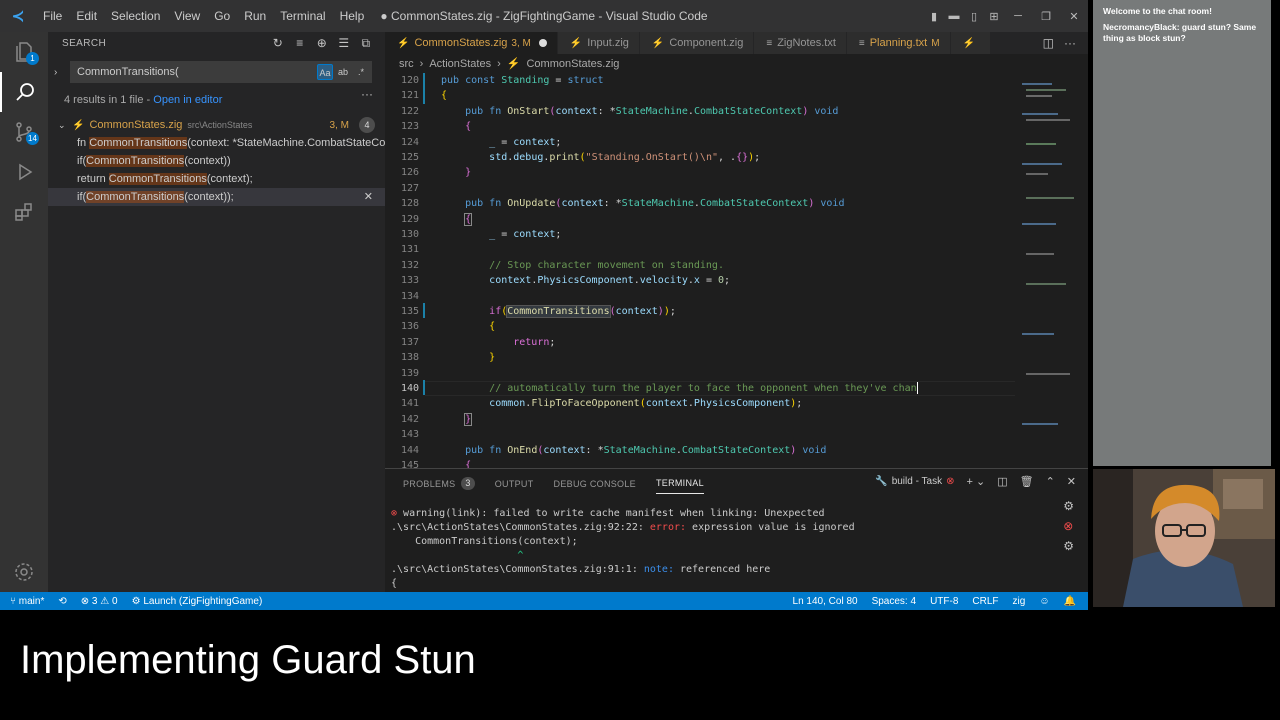 The height and width of the screenshot is (720, 1280). What do you see at coordinates (598, 43) in the screenshot?
I see `tab-input: ⚡ Input.zig` at bounding box center [598, 43].